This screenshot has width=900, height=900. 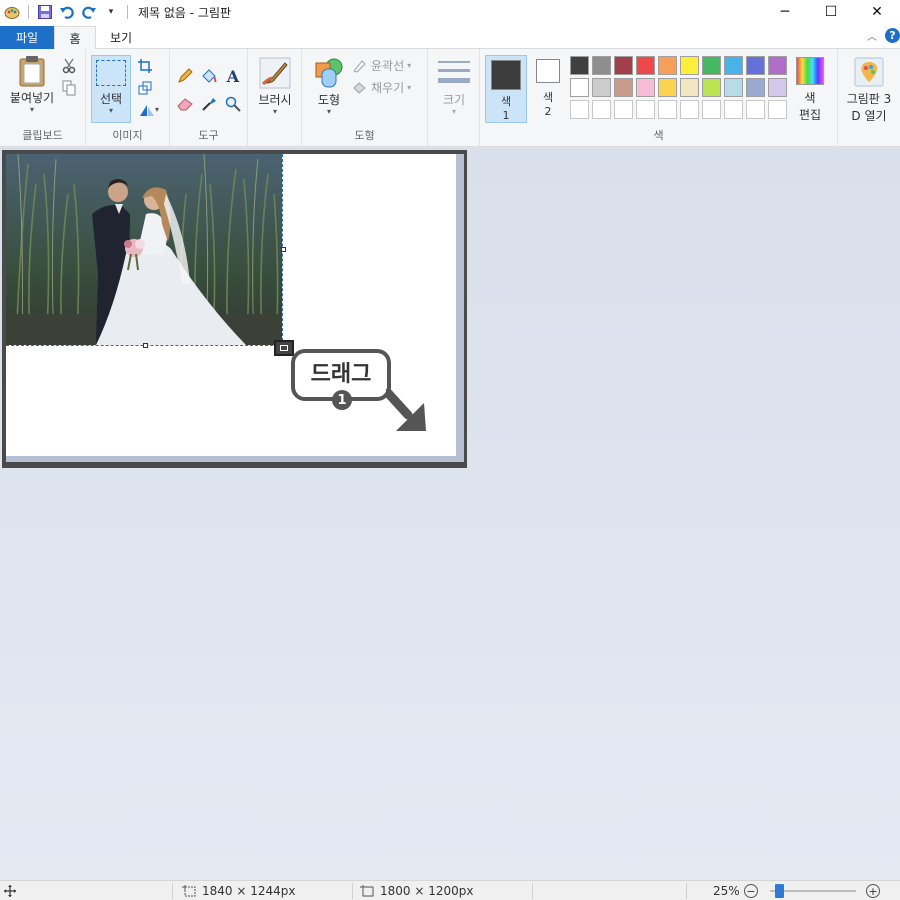 I want to click on canvas-shadow-bottom, so click(x=235, y=459).